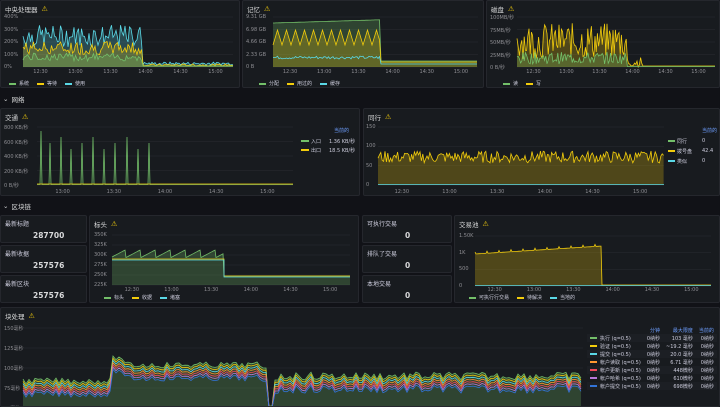  Describe the element at coordinates (533, 72) in the screenshot. I see `x-tick-label: 12:30` at that location.